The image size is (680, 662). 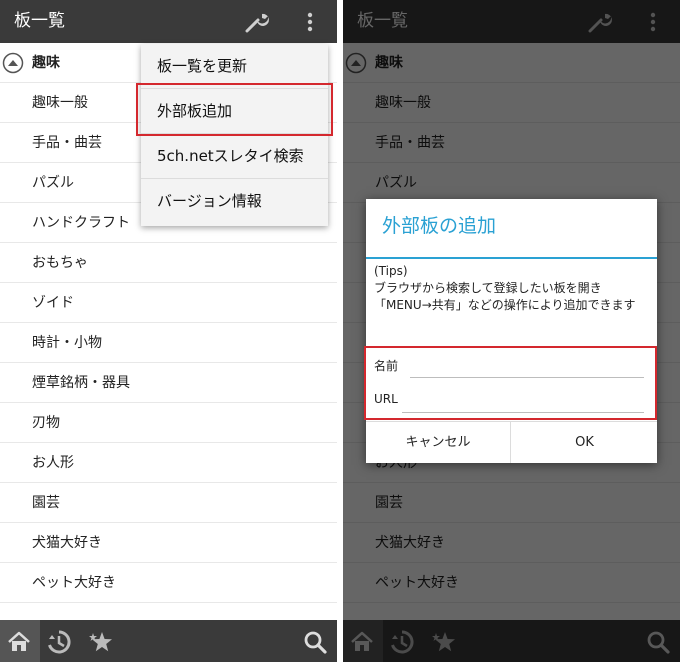 What do you see at coordinates (101, 642) in the screenshot?
I see `favorites-icon` at bounding box center [101, 642].